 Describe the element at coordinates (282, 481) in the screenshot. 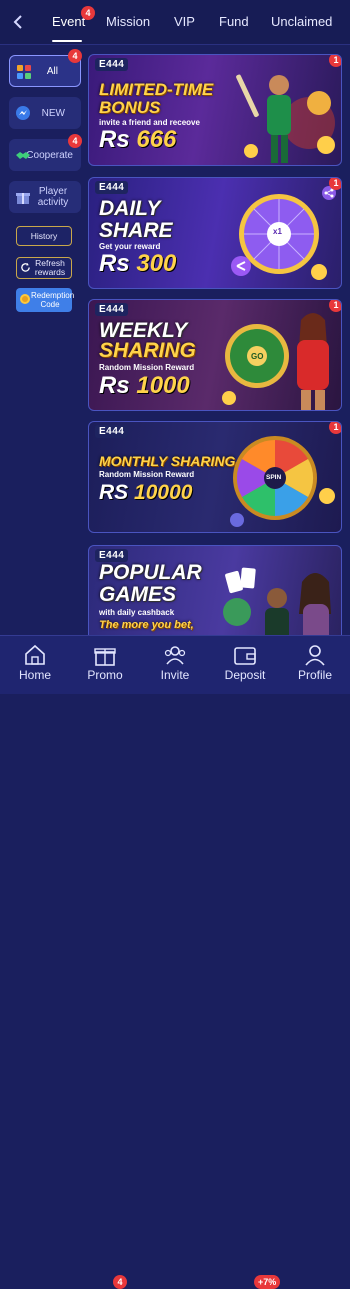

I see `spin-wheel-illustration` at that location.